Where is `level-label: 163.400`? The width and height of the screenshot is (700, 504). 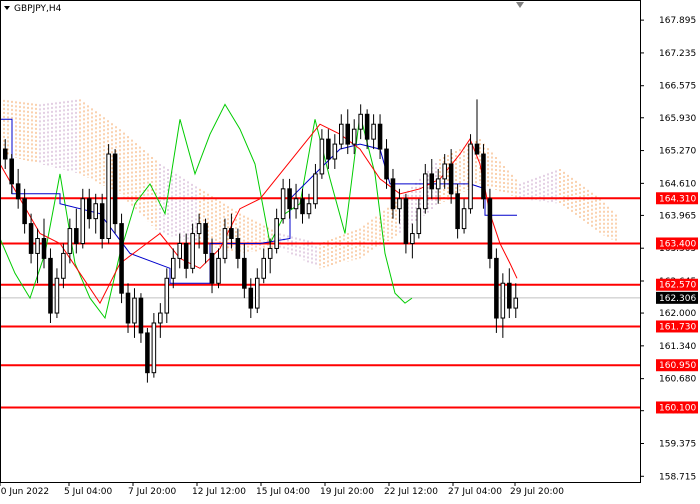
level-label: 163.400 is located at coordinates (677, 244).